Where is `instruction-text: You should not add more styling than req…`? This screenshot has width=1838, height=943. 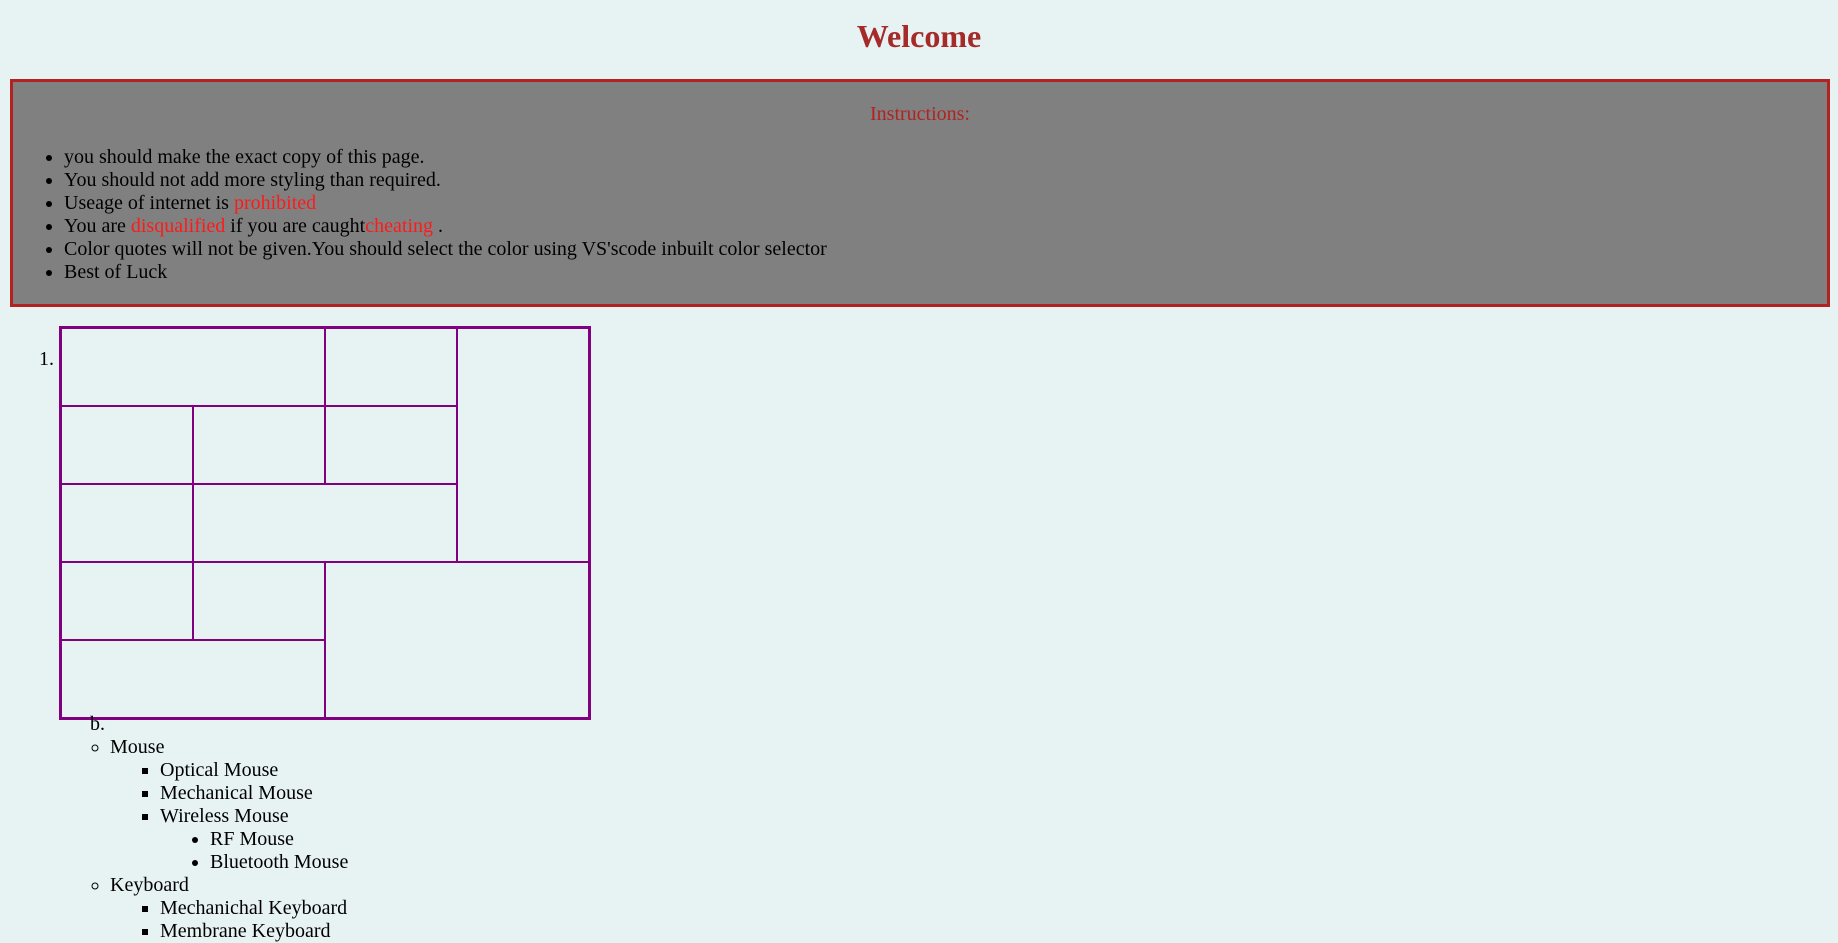
instruction-text: You should not add more styling than req… is located at coordinates (252, 180).